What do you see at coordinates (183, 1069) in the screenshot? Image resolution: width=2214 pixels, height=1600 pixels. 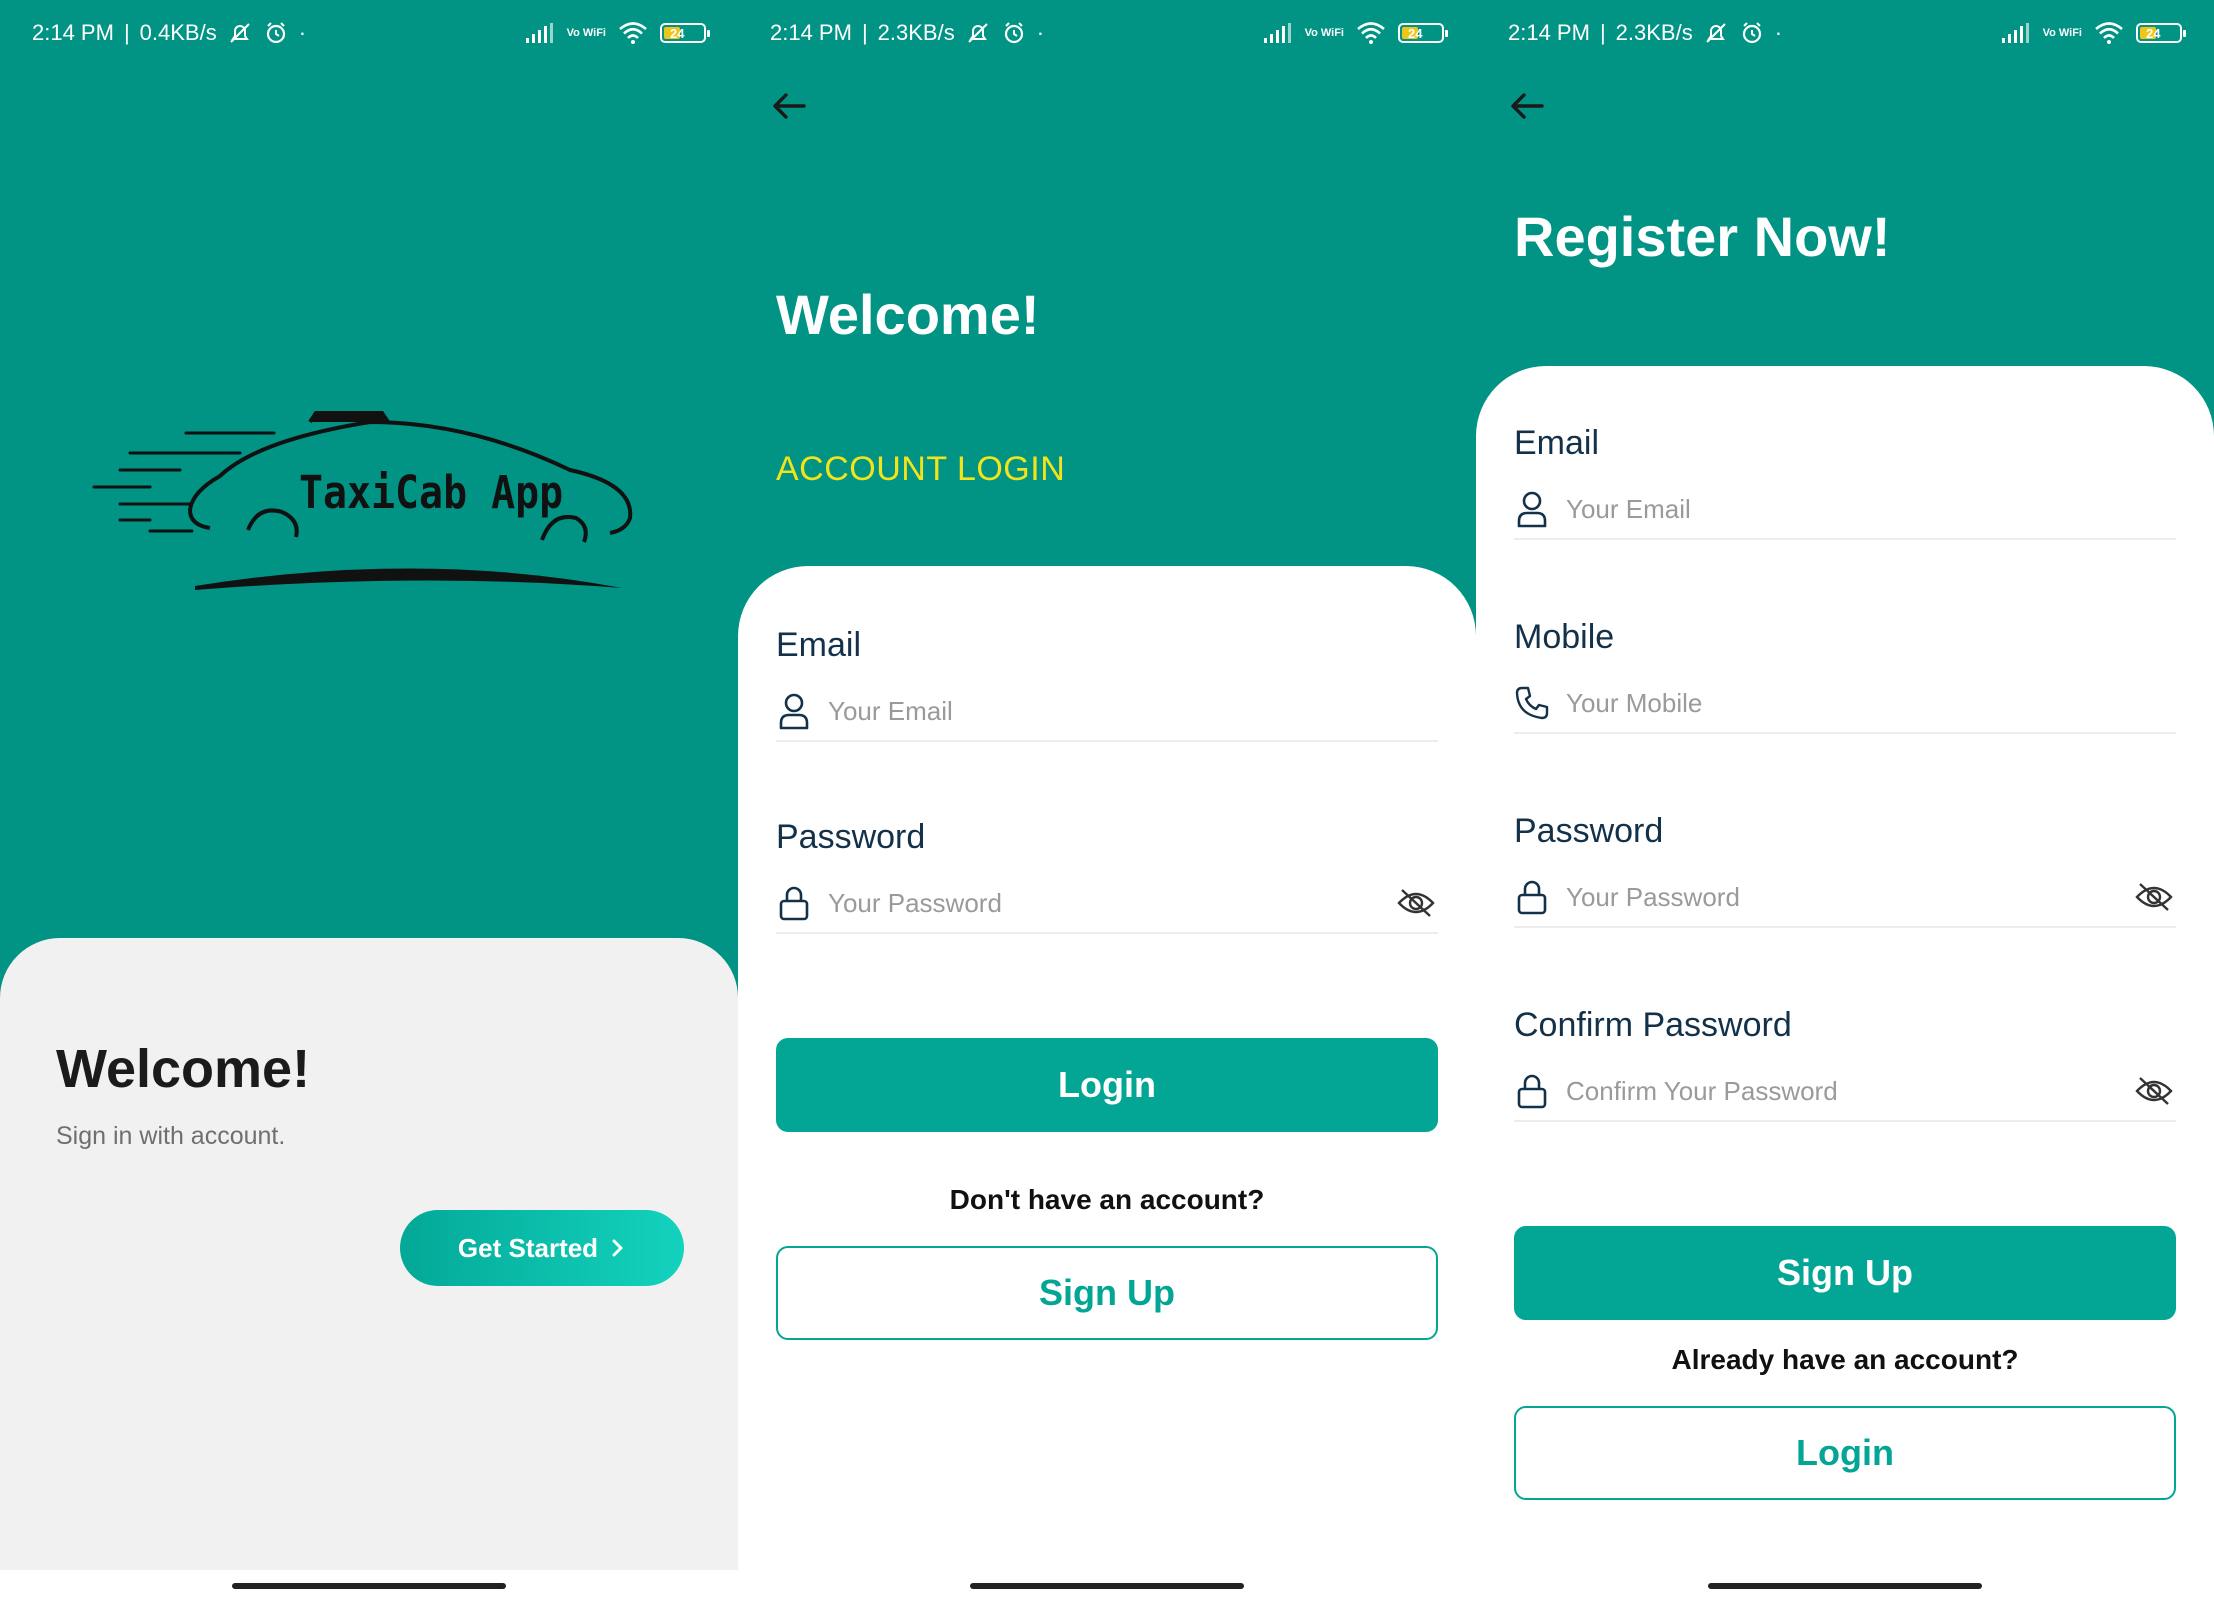 I see `welcome-title: Welcome!` at bounding box center [183, 1069].